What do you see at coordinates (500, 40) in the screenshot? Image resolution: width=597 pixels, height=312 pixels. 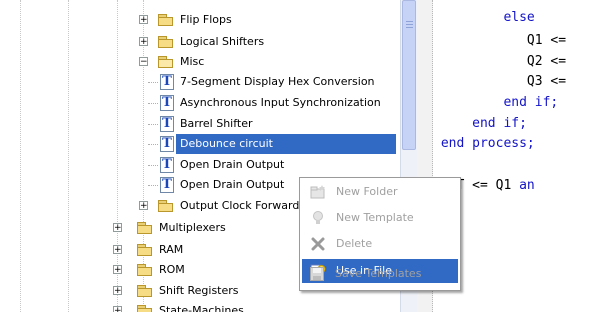 I see `code-line: Q1 <=` at bounding box center [500, 40].